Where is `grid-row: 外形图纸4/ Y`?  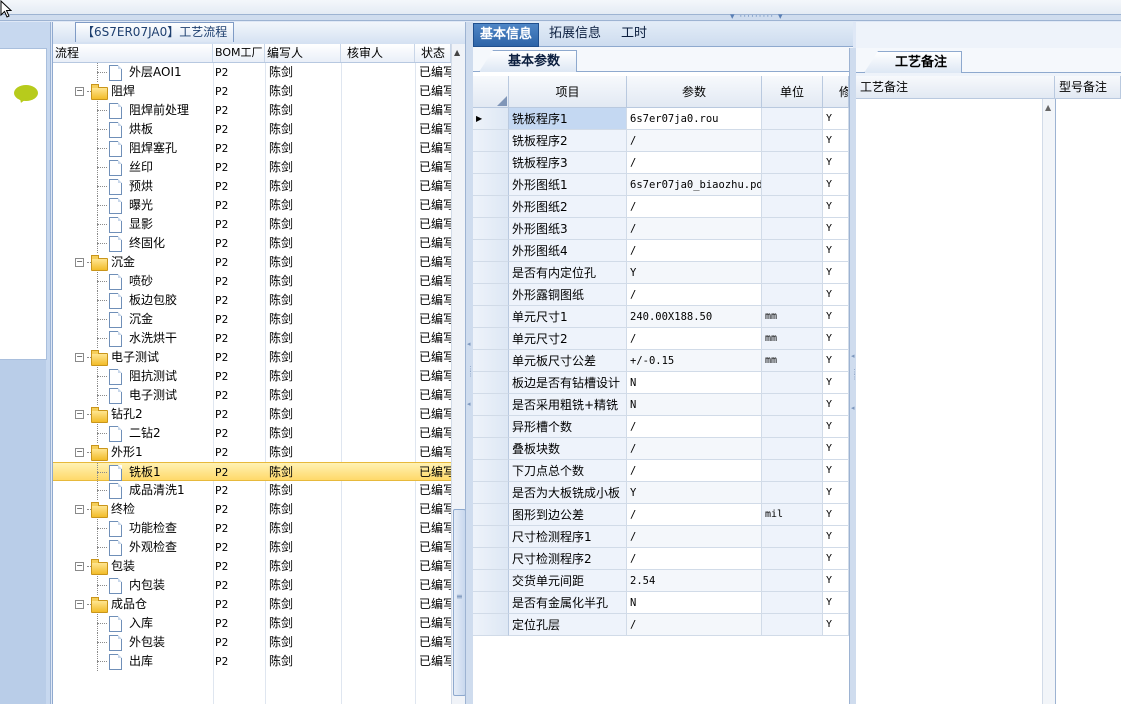 grid-row: 外形图纸4/ Y is located at coordinates (661, 251).